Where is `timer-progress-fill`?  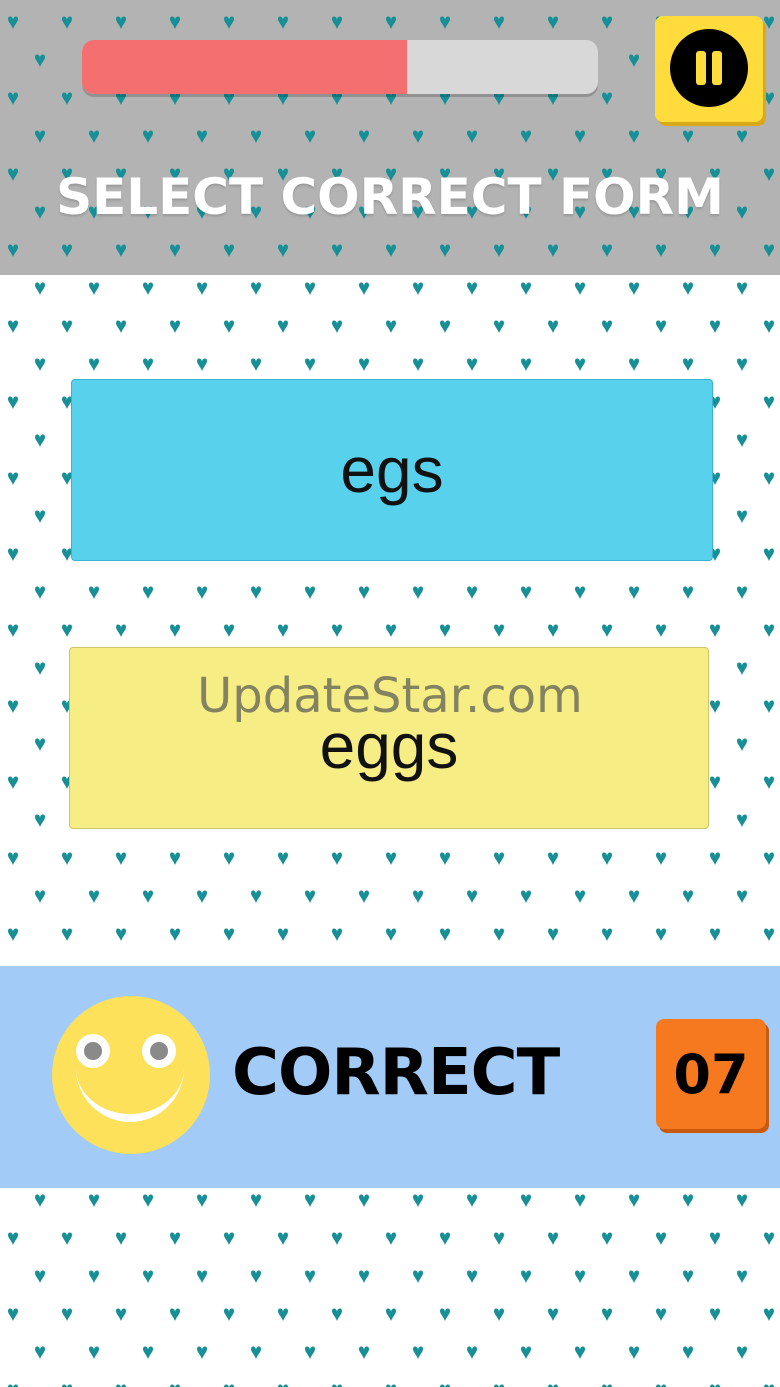
timer-progress-fill is located at coordinates (245, 67).